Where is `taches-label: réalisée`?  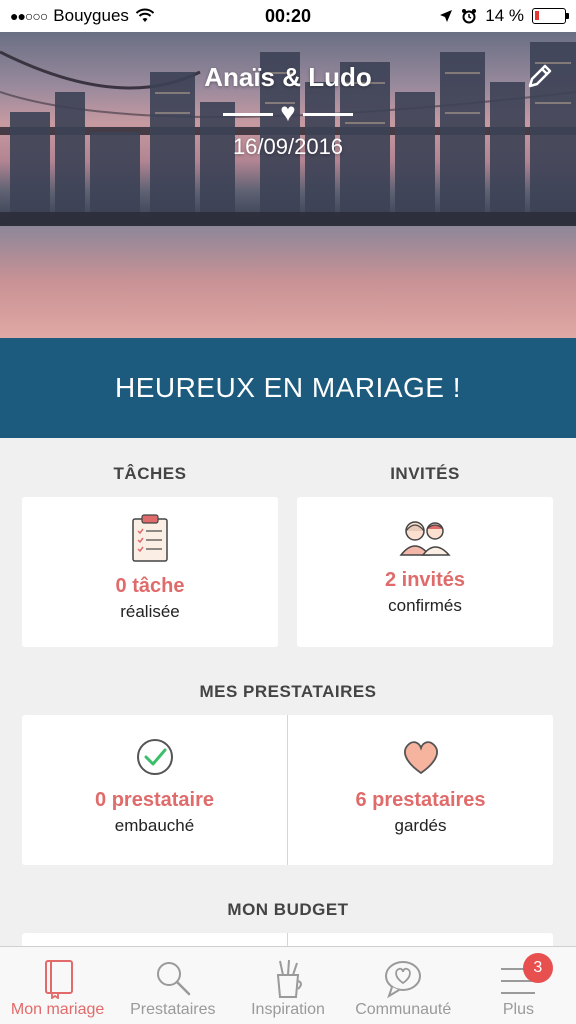 taches-label: réalisée is located at coordinates (150, 611).